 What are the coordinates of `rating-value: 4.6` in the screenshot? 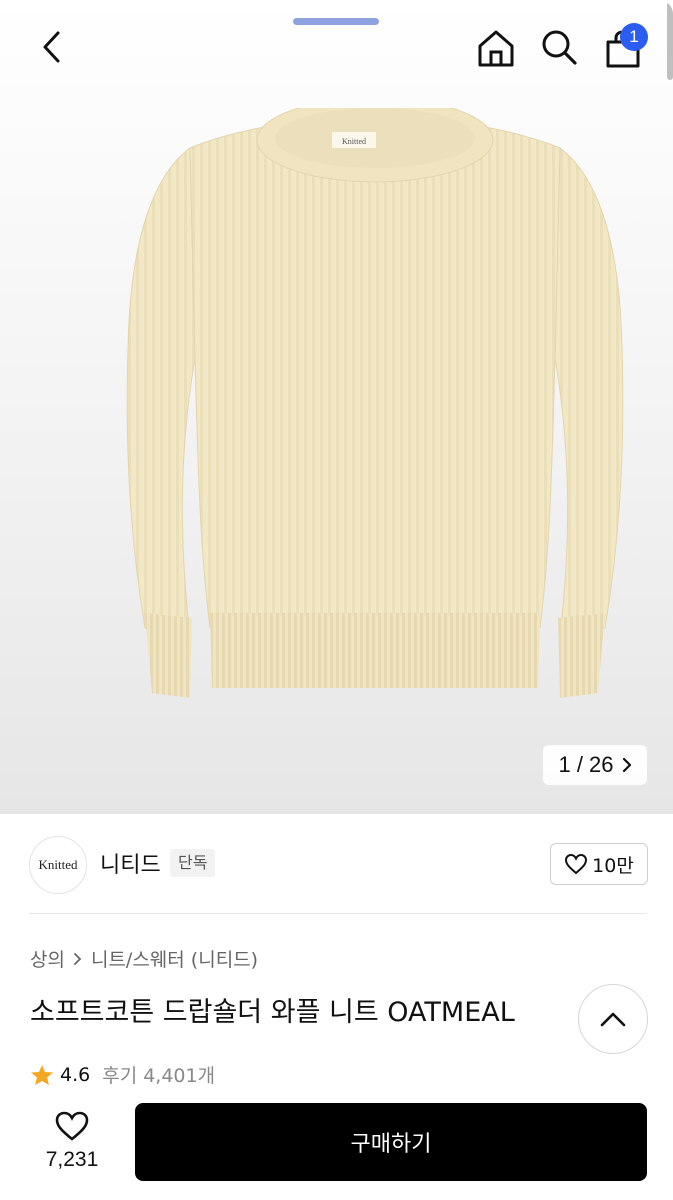 It's located at (75, 1074).